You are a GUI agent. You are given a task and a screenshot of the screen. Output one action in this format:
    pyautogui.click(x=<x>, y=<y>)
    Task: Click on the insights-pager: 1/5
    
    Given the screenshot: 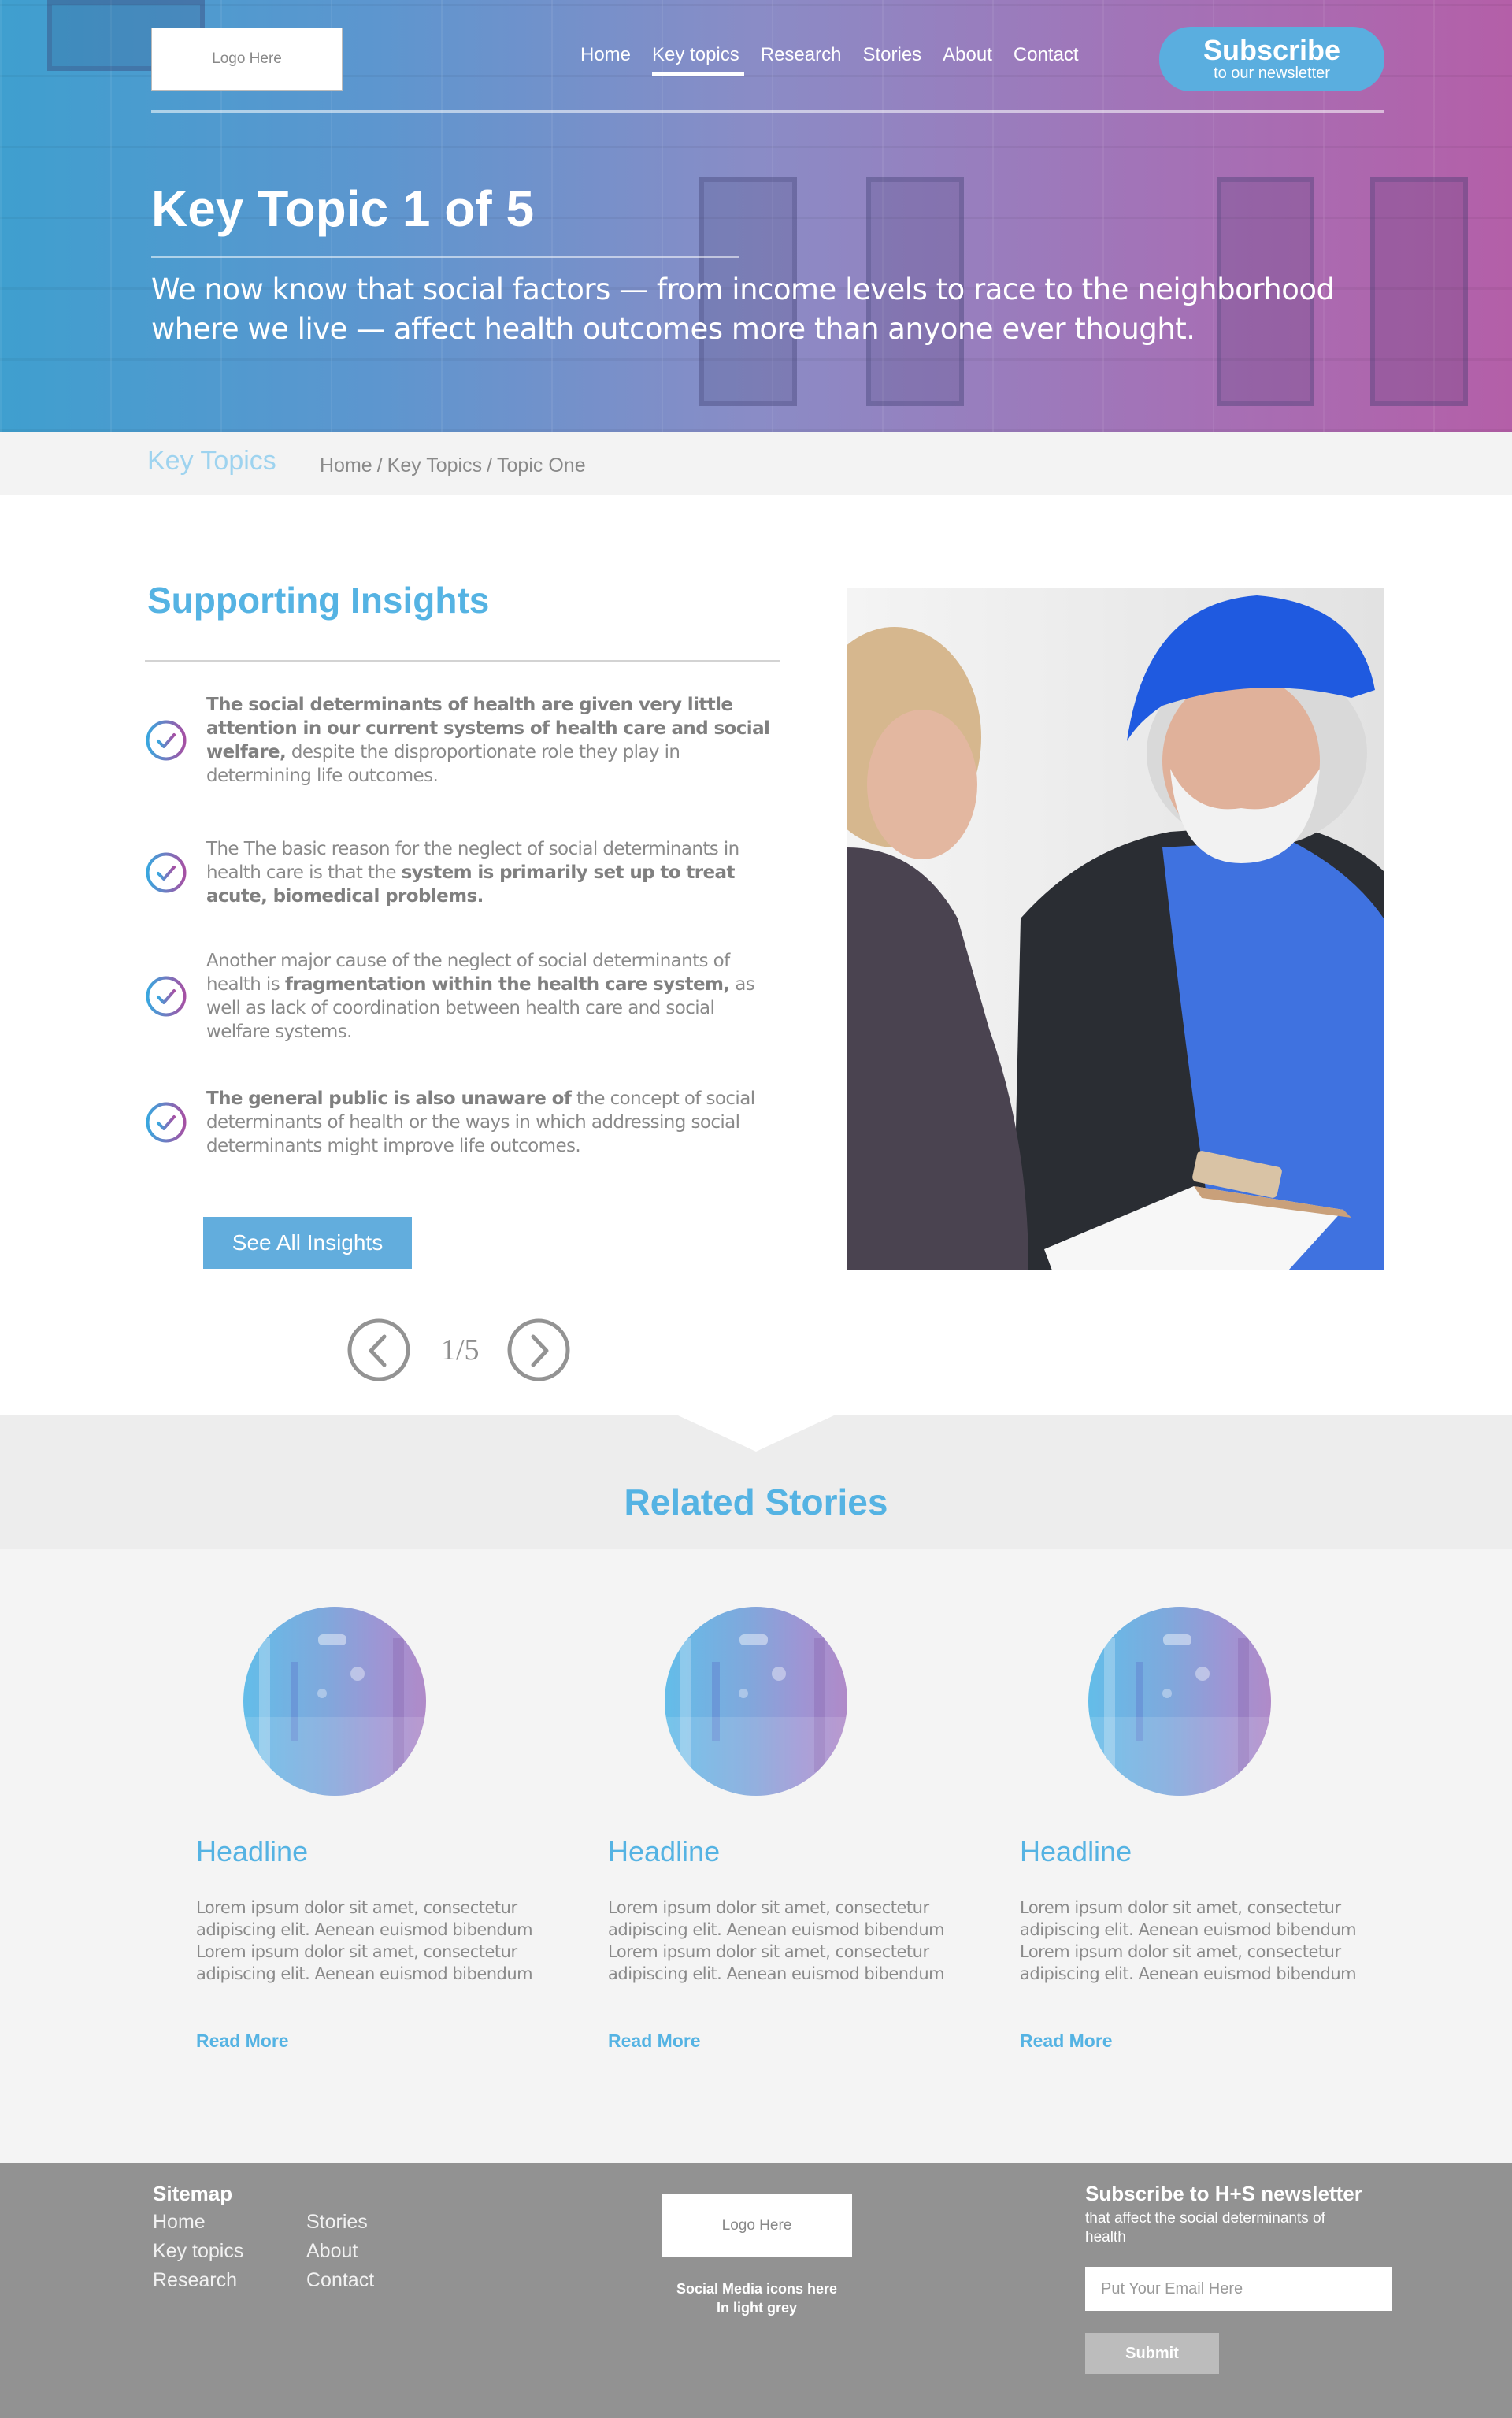 What is the action you would take?
    pyautogui.click(x=458, y=1350)
    